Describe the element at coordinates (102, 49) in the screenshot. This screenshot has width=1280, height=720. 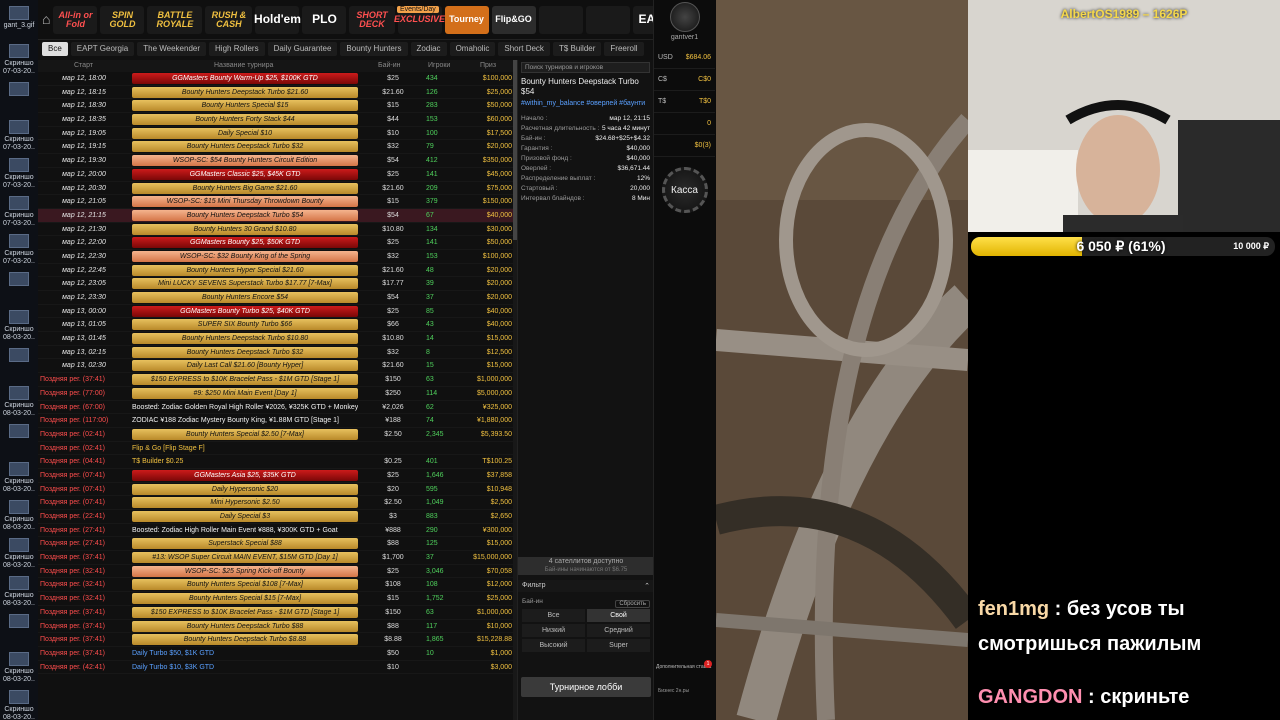
I see `filter-tab: EAPT Georgia` at that location.